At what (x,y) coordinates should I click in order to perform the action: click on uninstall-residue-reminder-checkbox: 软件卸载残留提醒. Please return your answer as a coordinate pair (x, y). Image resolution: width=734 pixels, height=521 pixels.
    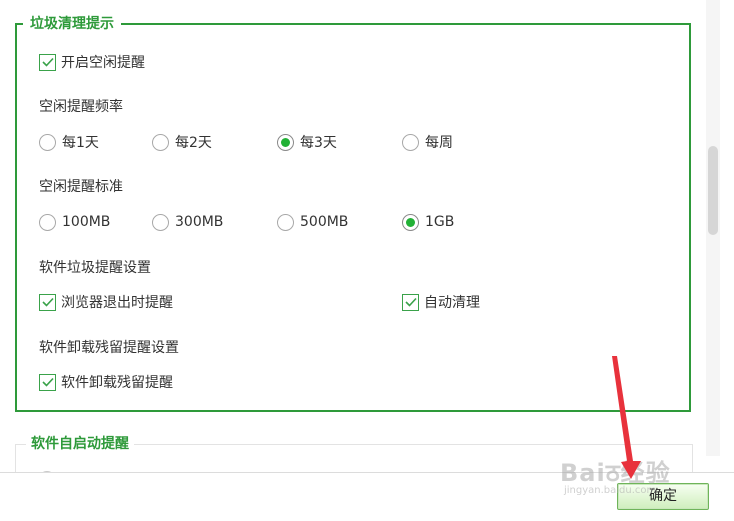
    Looking at the image, I should click on (106, 382).